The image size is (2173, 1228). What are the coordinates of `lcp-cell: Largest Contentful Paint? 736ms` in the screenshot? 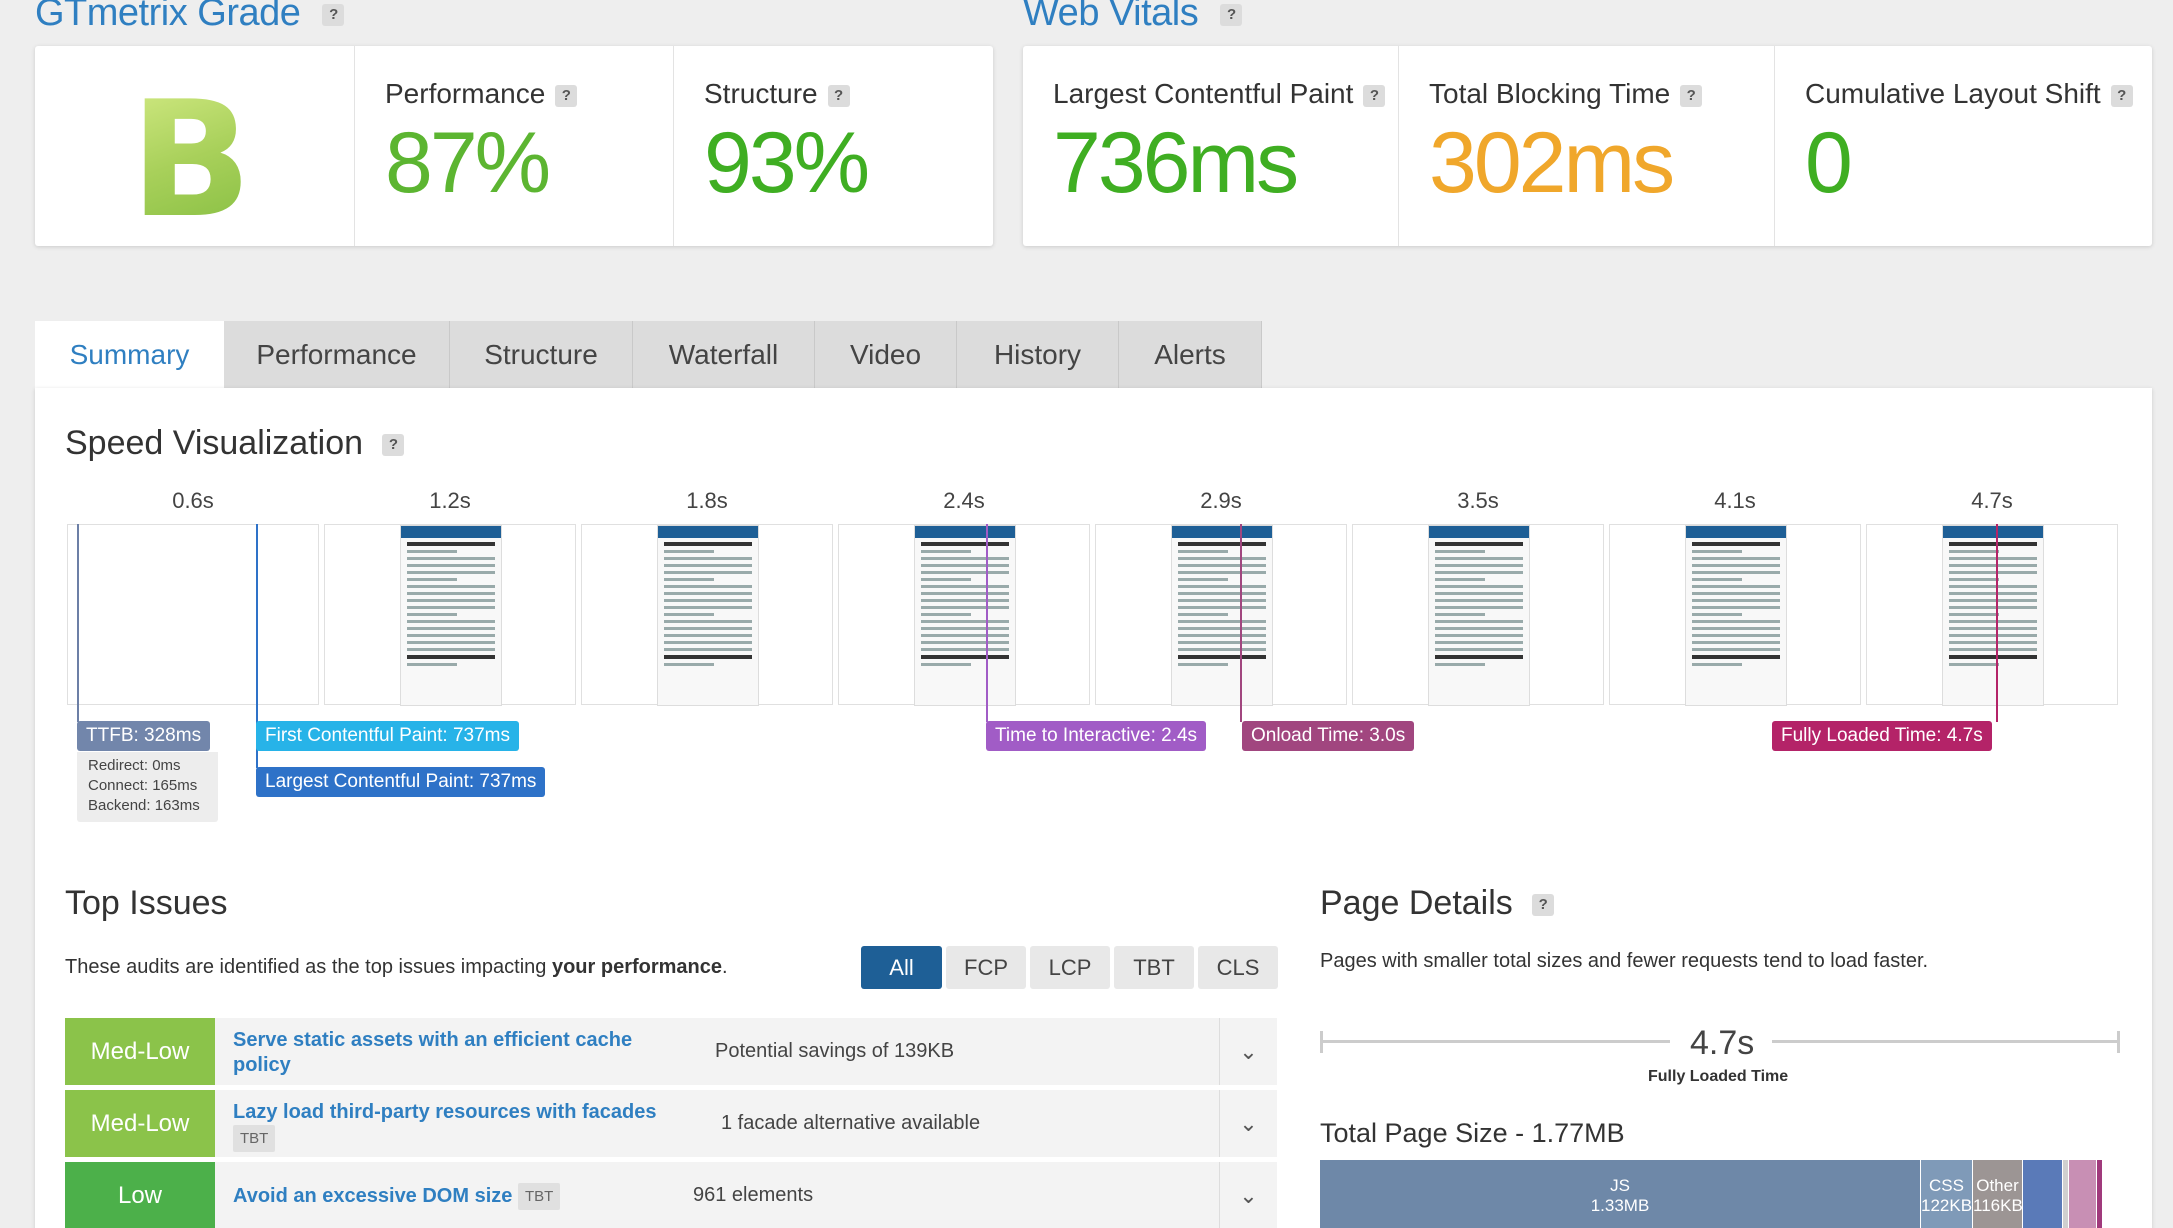 It's located at (1211, 146).